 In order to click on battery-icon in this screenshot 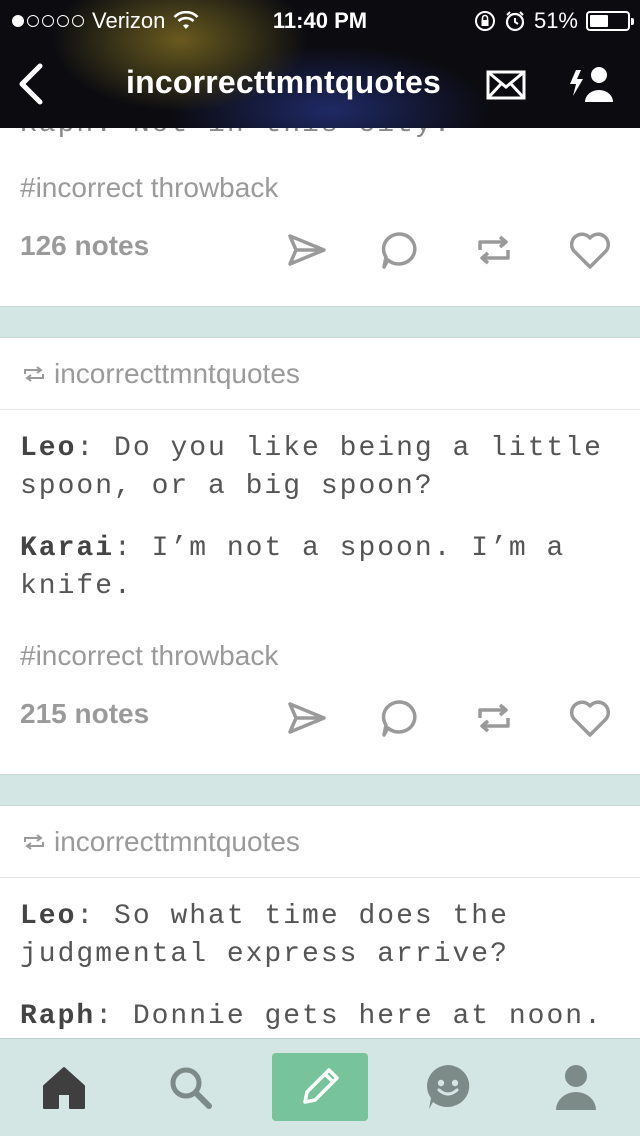, I will do `click(610, 21)`.